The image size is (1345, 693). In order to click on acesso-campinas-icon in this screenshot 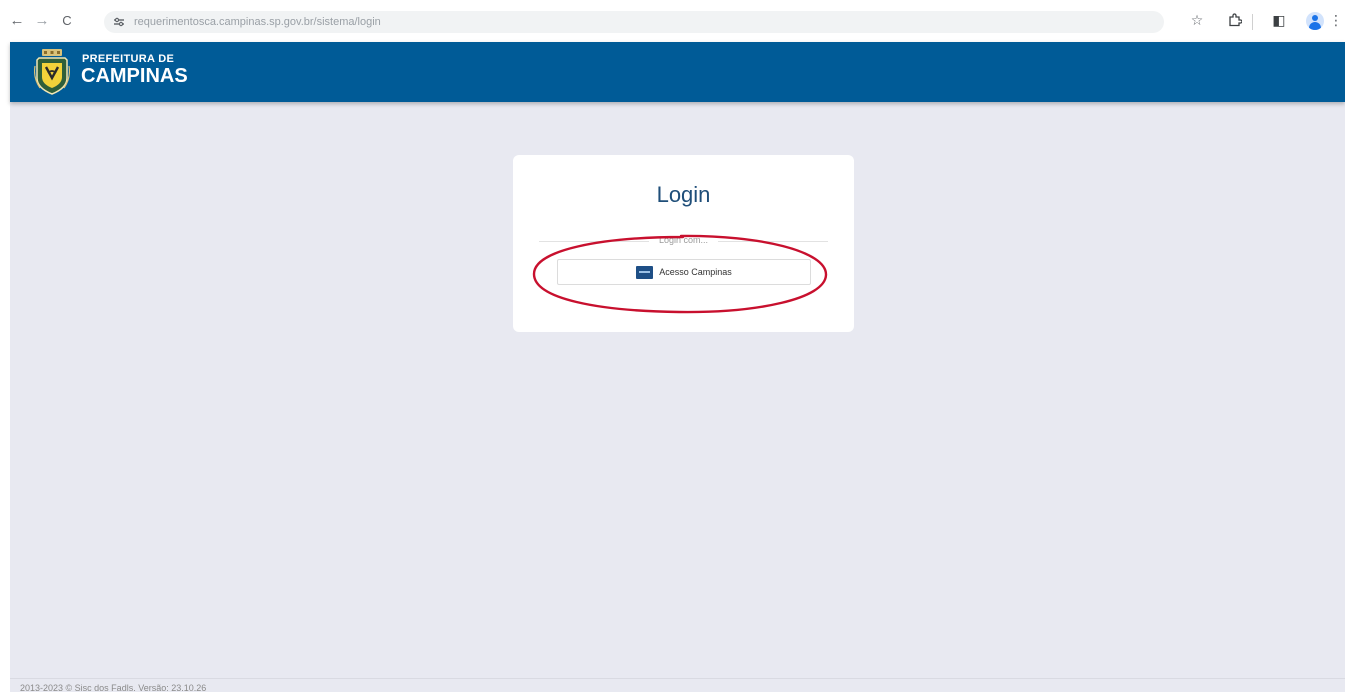, I will do `click(645, 272)`.